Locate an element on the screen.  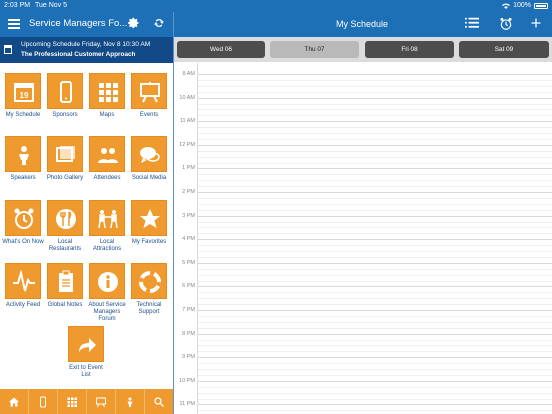
tile-activity-feed: Activity Feed is located at coordinates (23, 286).